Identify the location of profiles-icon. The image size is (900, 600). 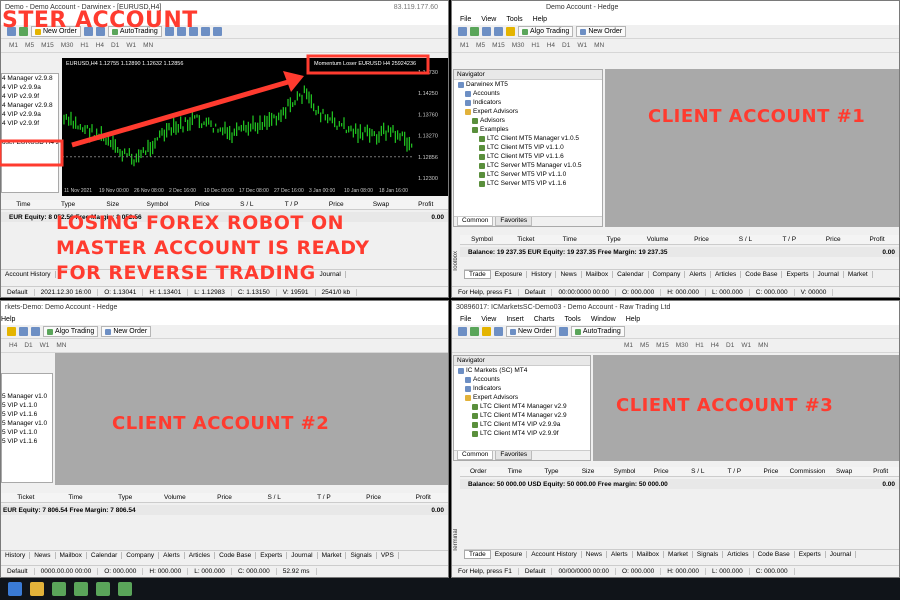
(474, 331).